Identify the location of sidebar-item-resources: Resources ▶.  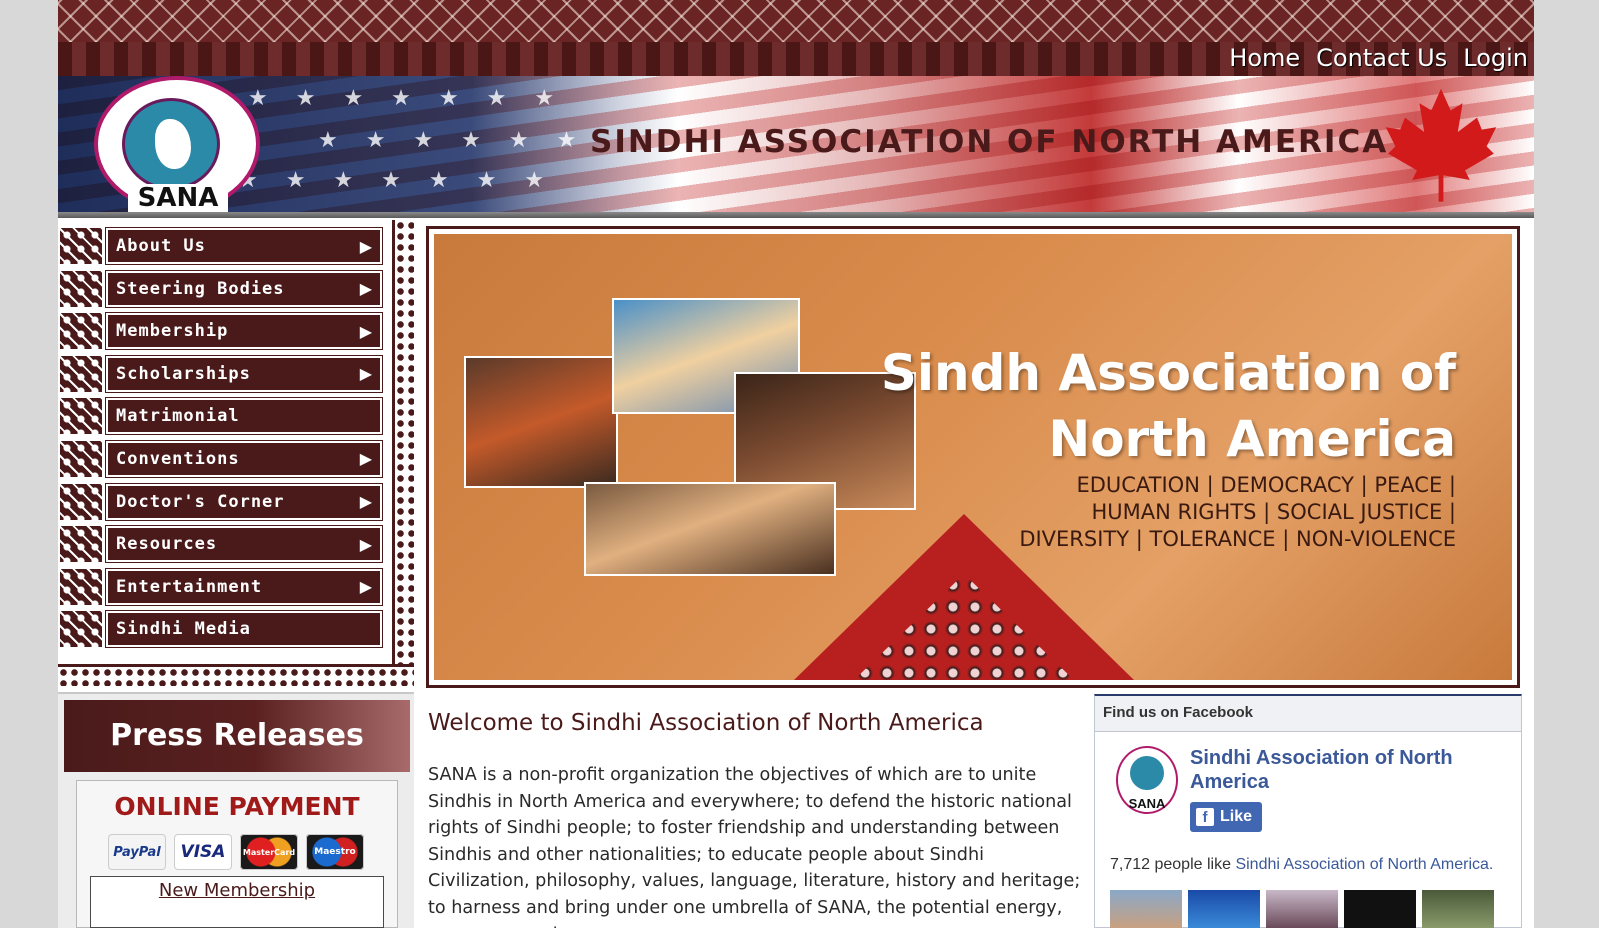
(221, 544).